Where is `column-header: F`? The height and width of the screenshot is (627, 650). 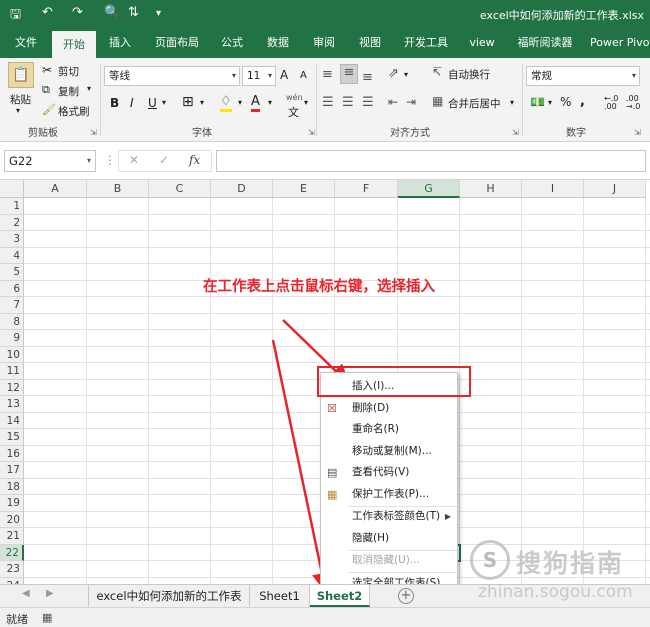
column-header: F is located at coordinates (366, 189).